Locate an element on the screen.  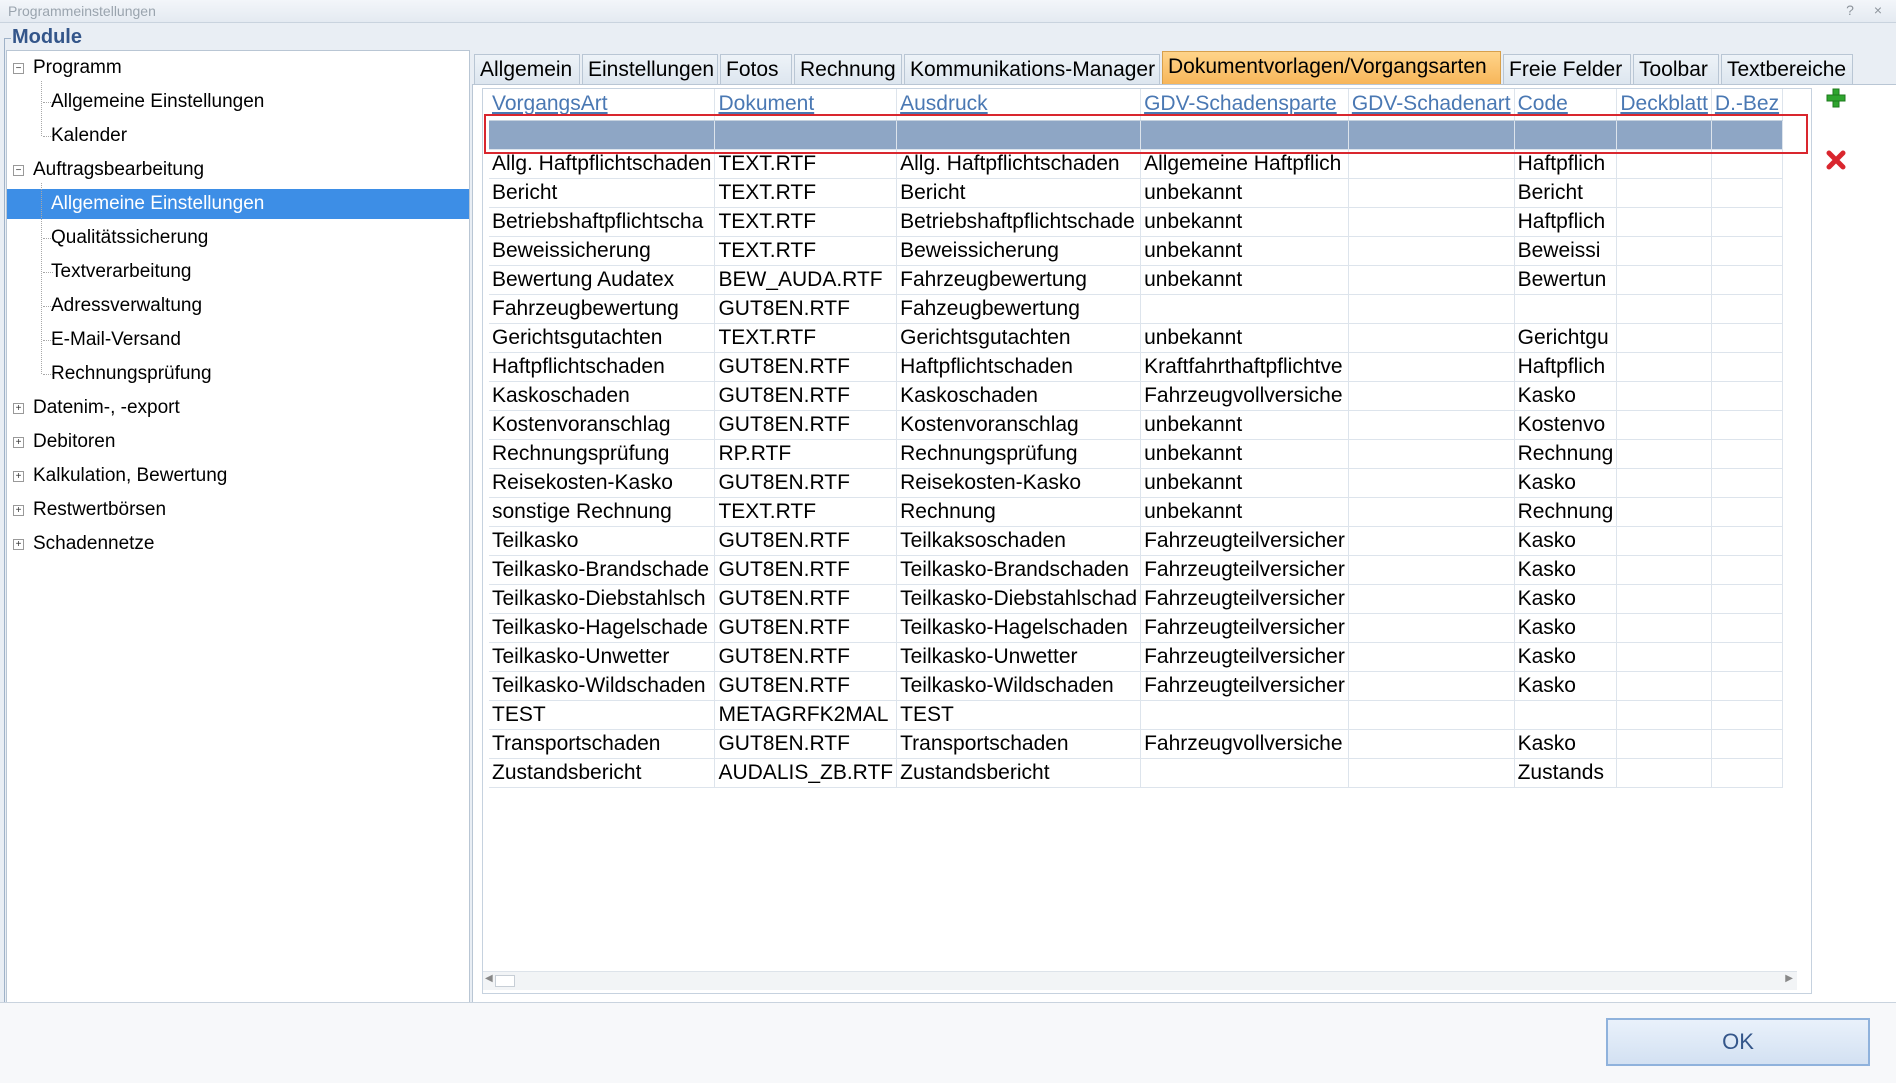
table-cell: TEST is located at coordinates (602, 715).